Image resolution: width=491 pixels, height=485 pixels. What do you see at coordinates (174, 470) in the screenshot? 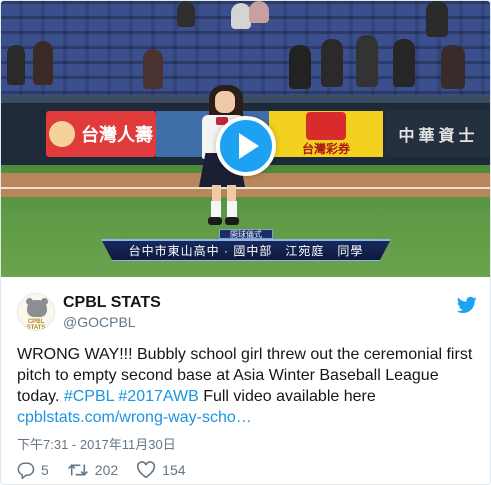
I see `like-count: 154` at bounding box center [174, 470].